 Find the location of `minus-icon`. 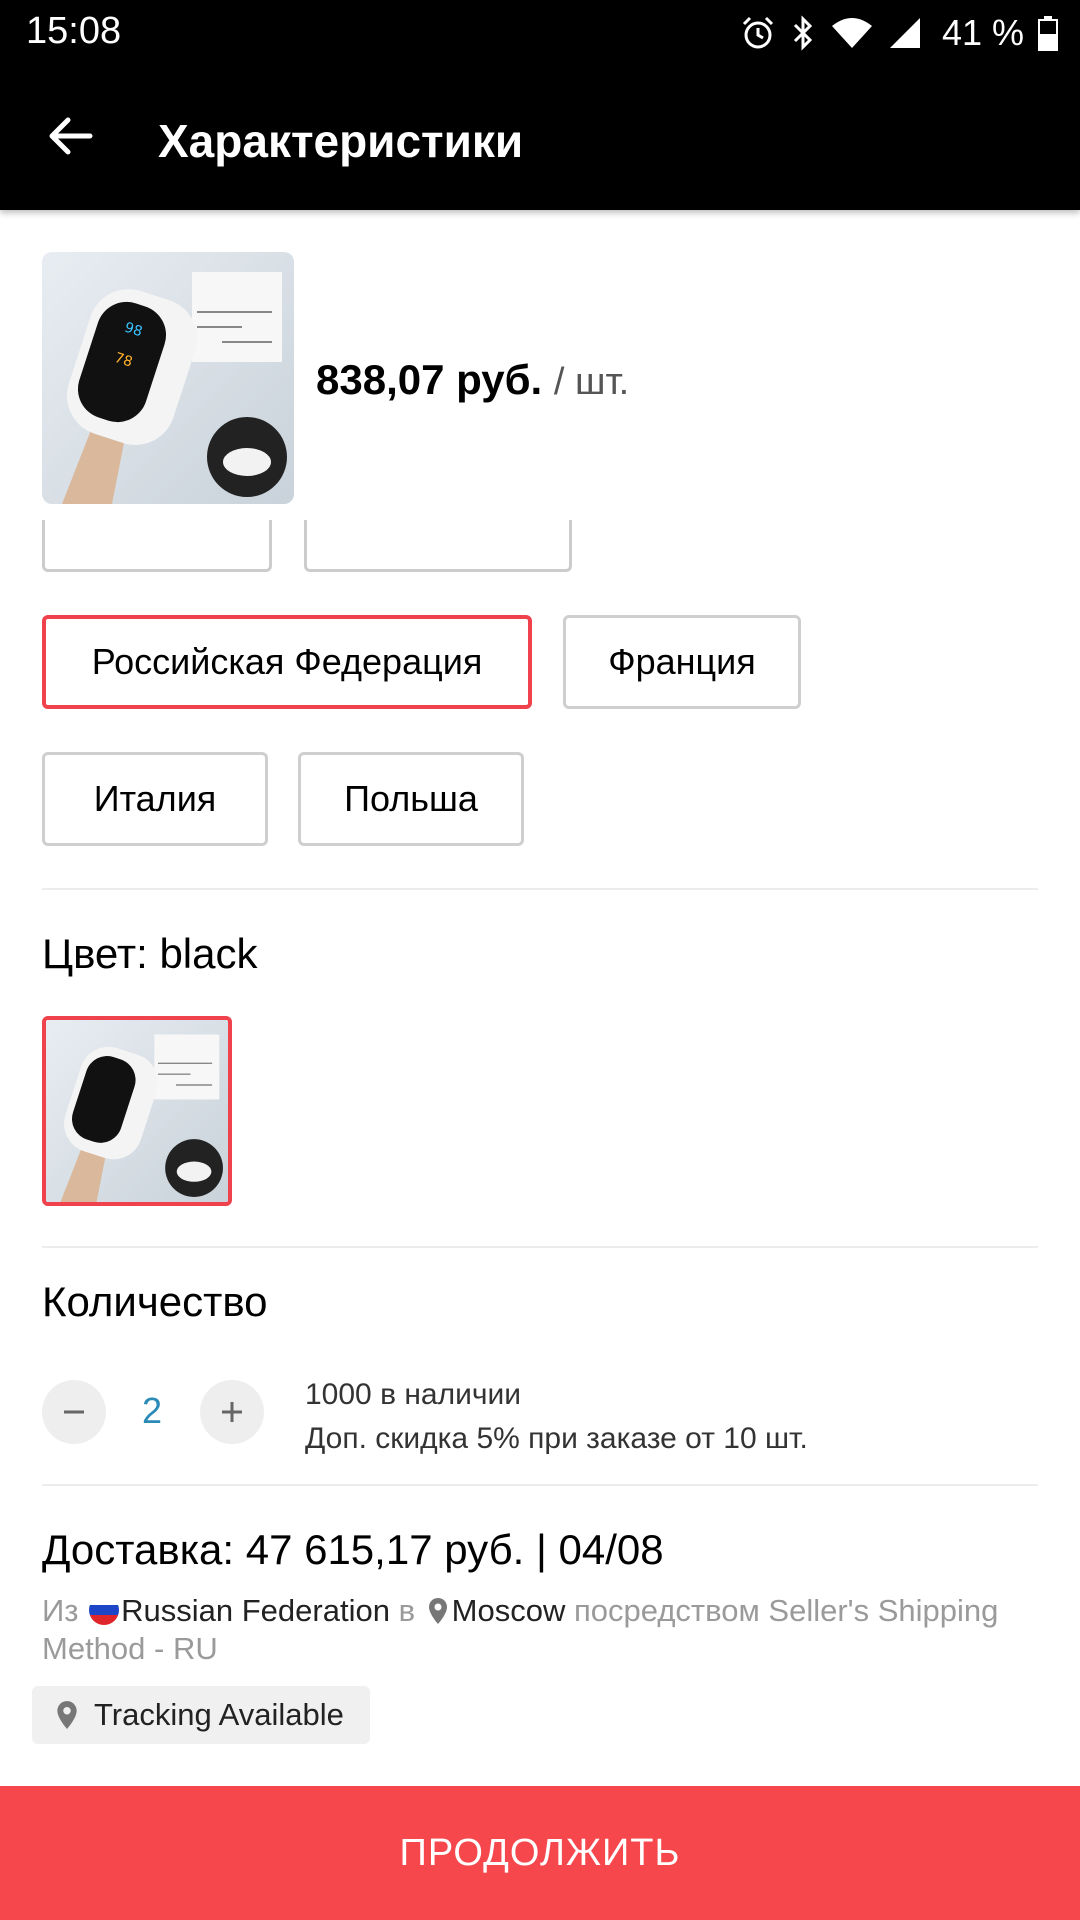

minus-icon is located at coordinates (74, 1412).